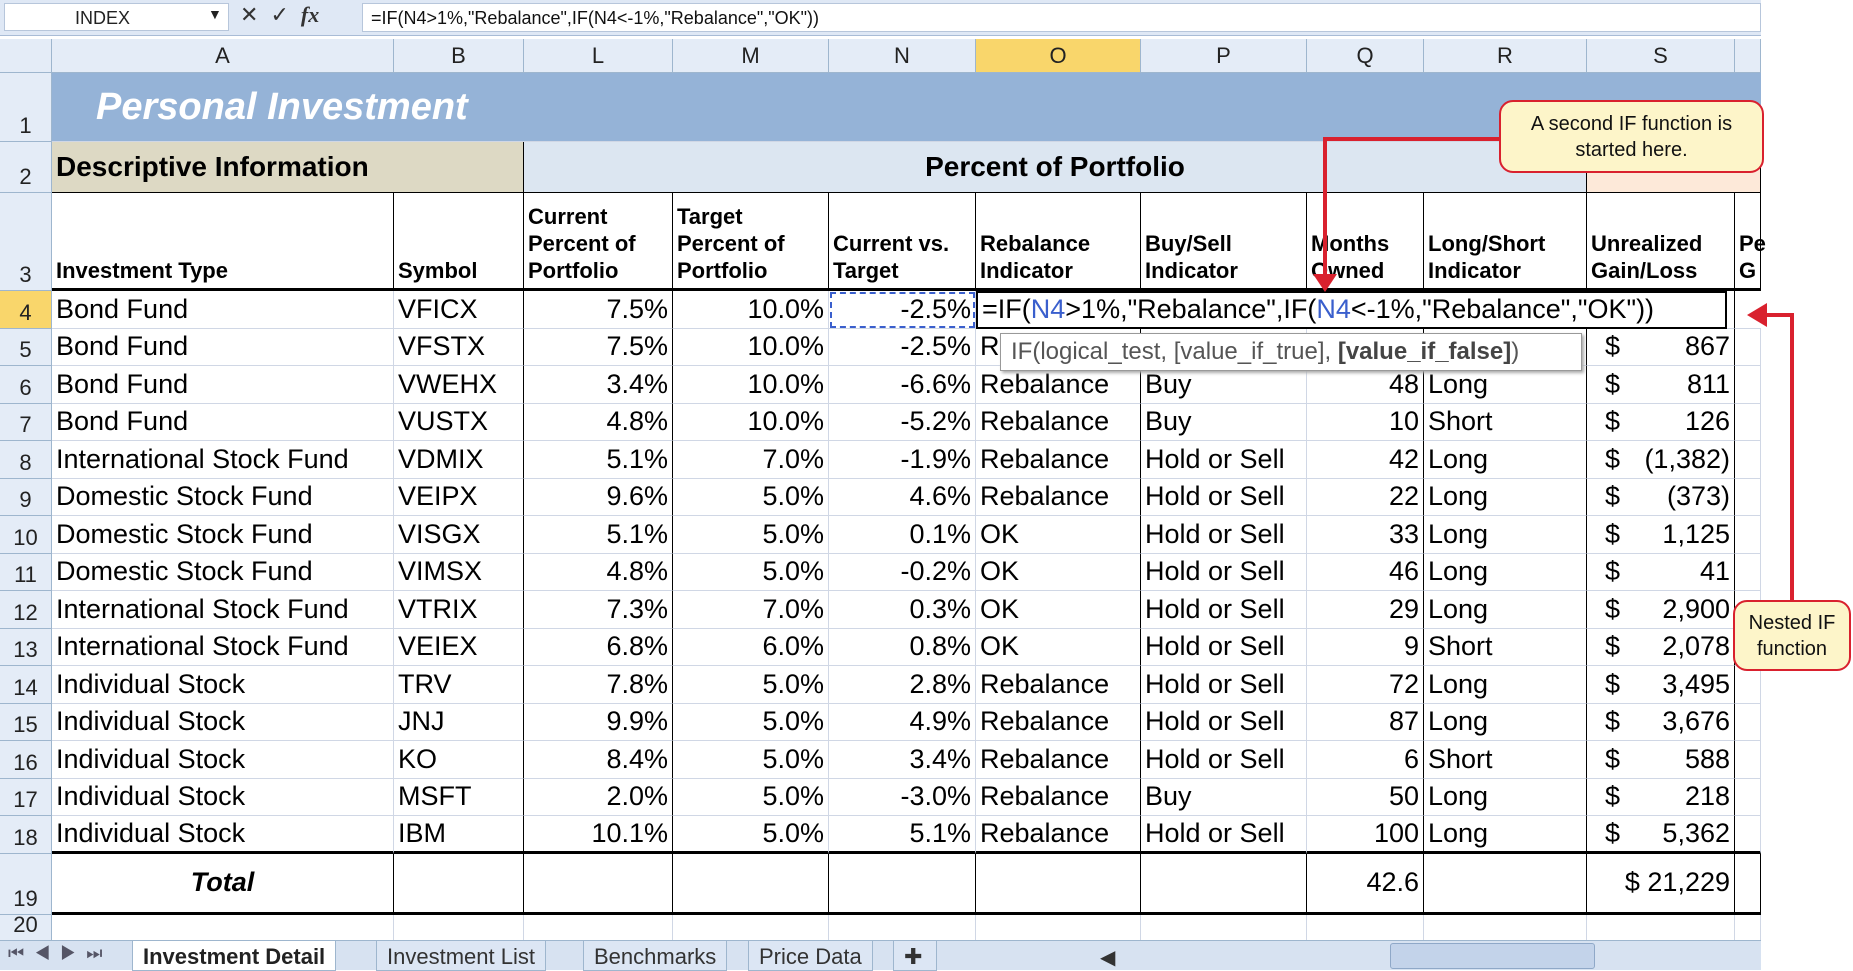 The image size is (1853, 971). Describe the element at coordinates (1661, 422) in the screenshot. I see `gain-cell: $126` at that location.